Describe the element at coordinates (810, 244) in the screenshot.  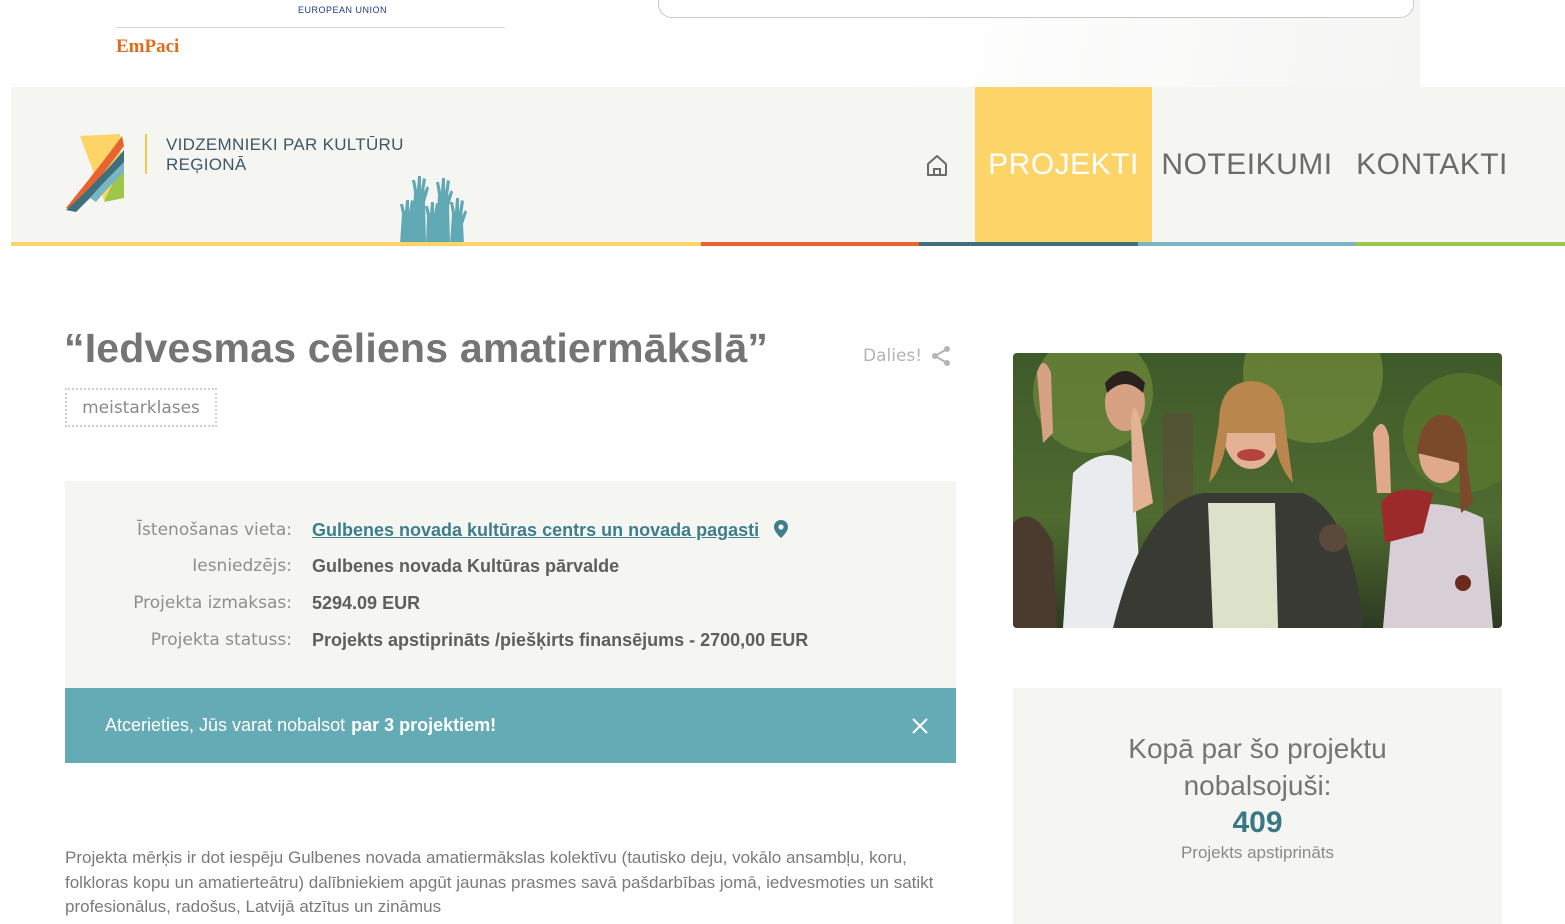
I see `header-accent-line-orange` at that location.